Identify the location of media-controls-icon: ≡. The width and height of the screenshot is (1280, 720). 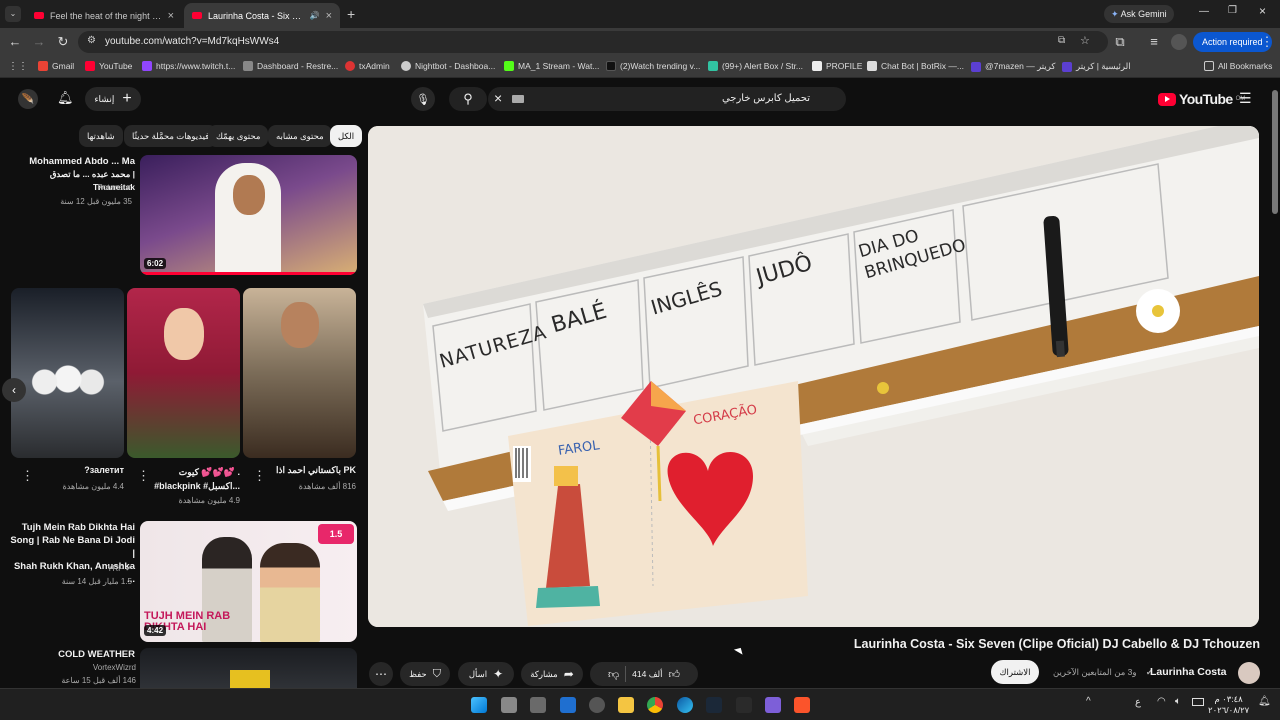
(1154, 42).